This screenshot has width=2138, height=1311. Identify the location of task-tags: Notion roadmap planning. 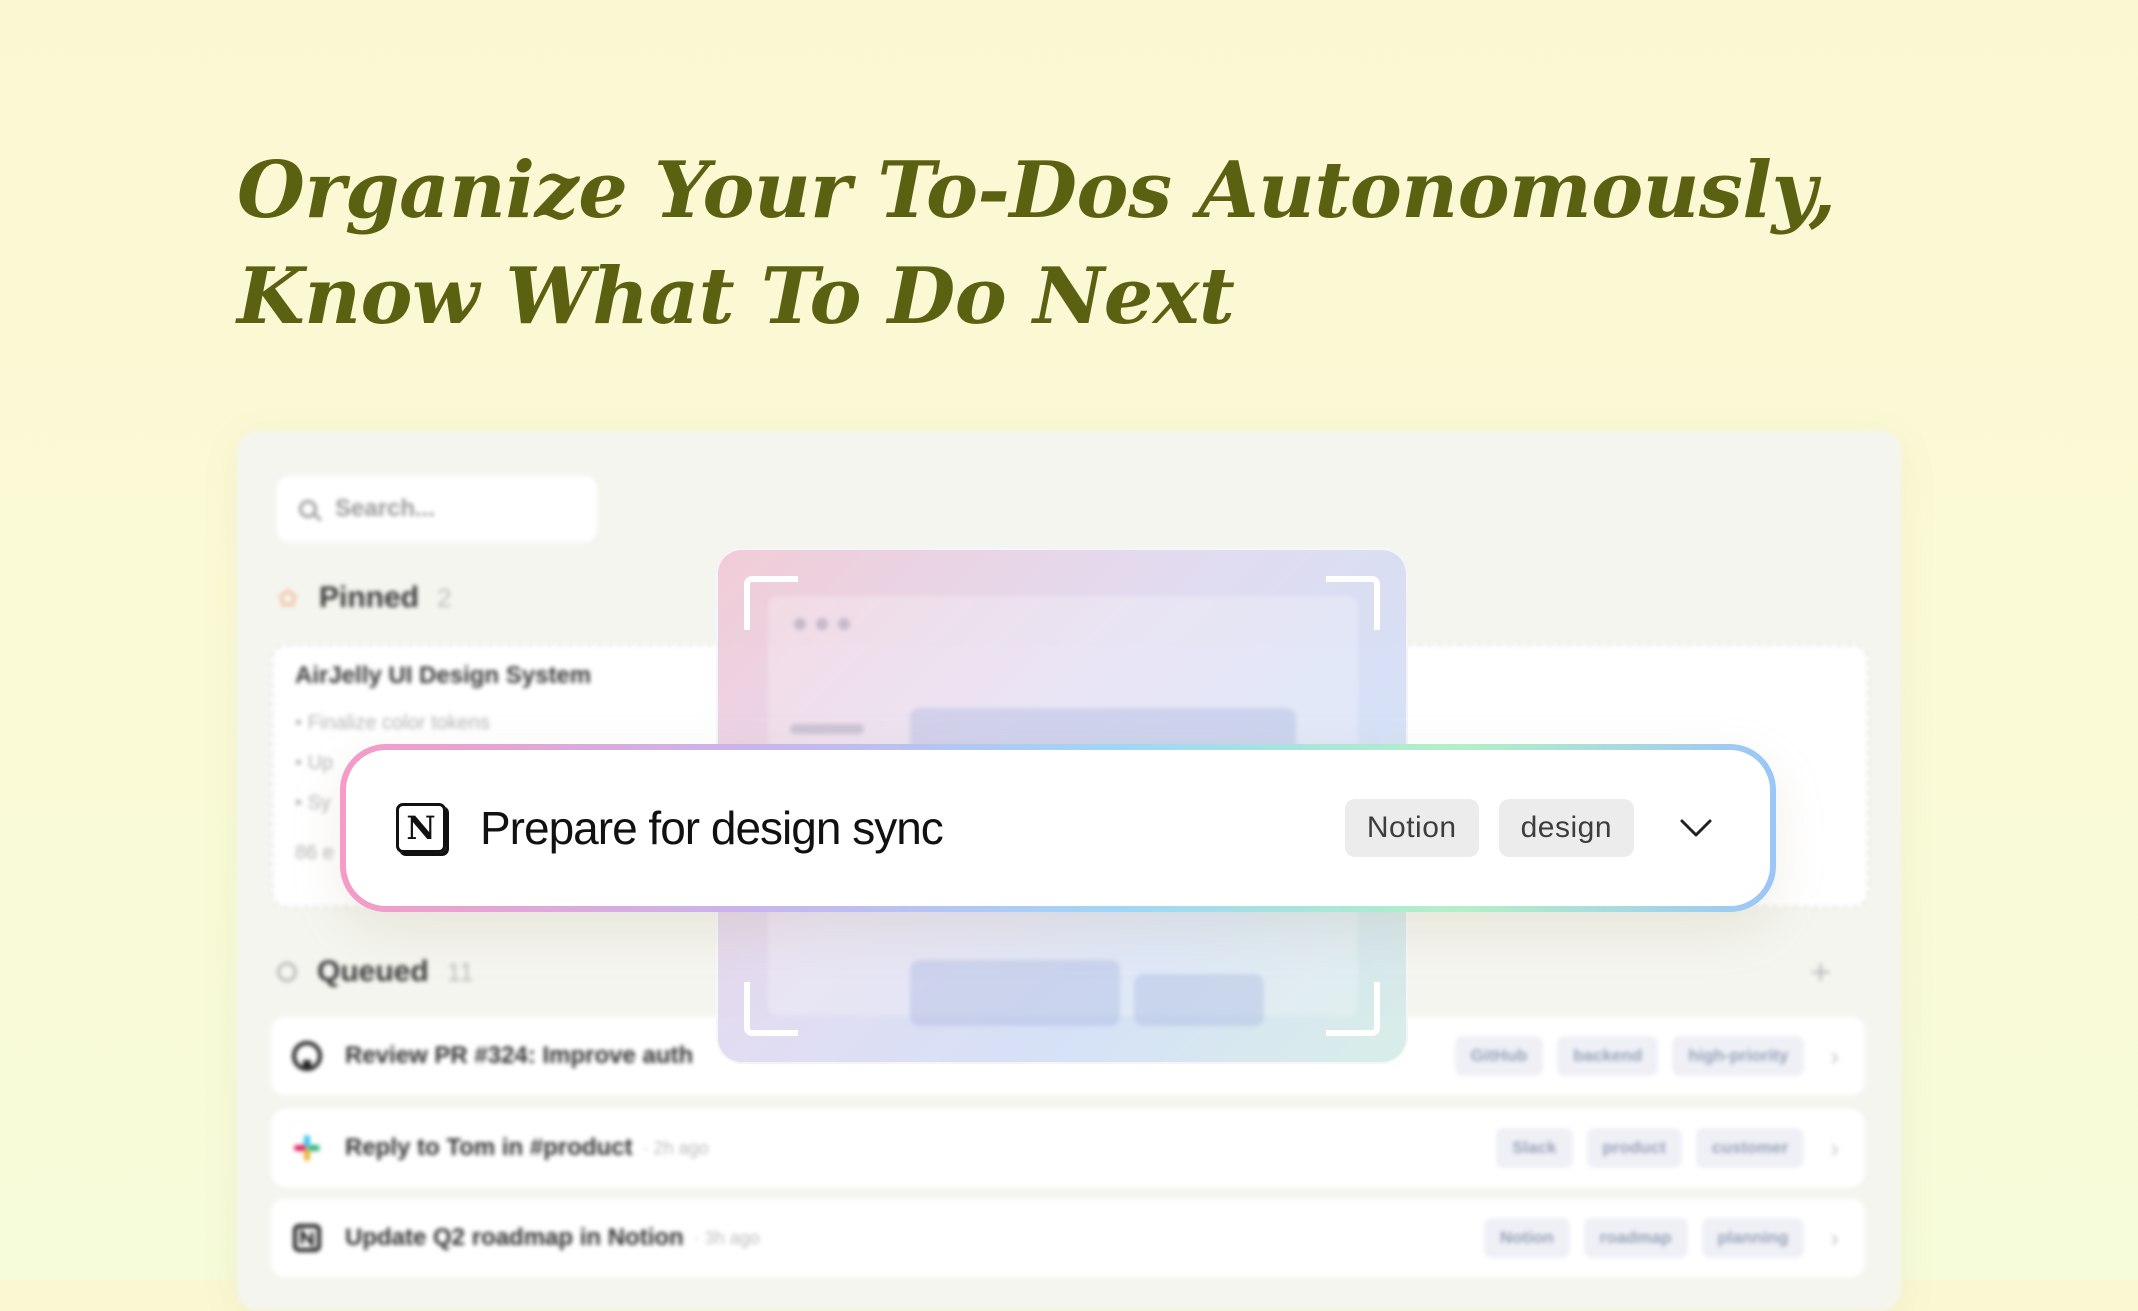
(1644, 1238).